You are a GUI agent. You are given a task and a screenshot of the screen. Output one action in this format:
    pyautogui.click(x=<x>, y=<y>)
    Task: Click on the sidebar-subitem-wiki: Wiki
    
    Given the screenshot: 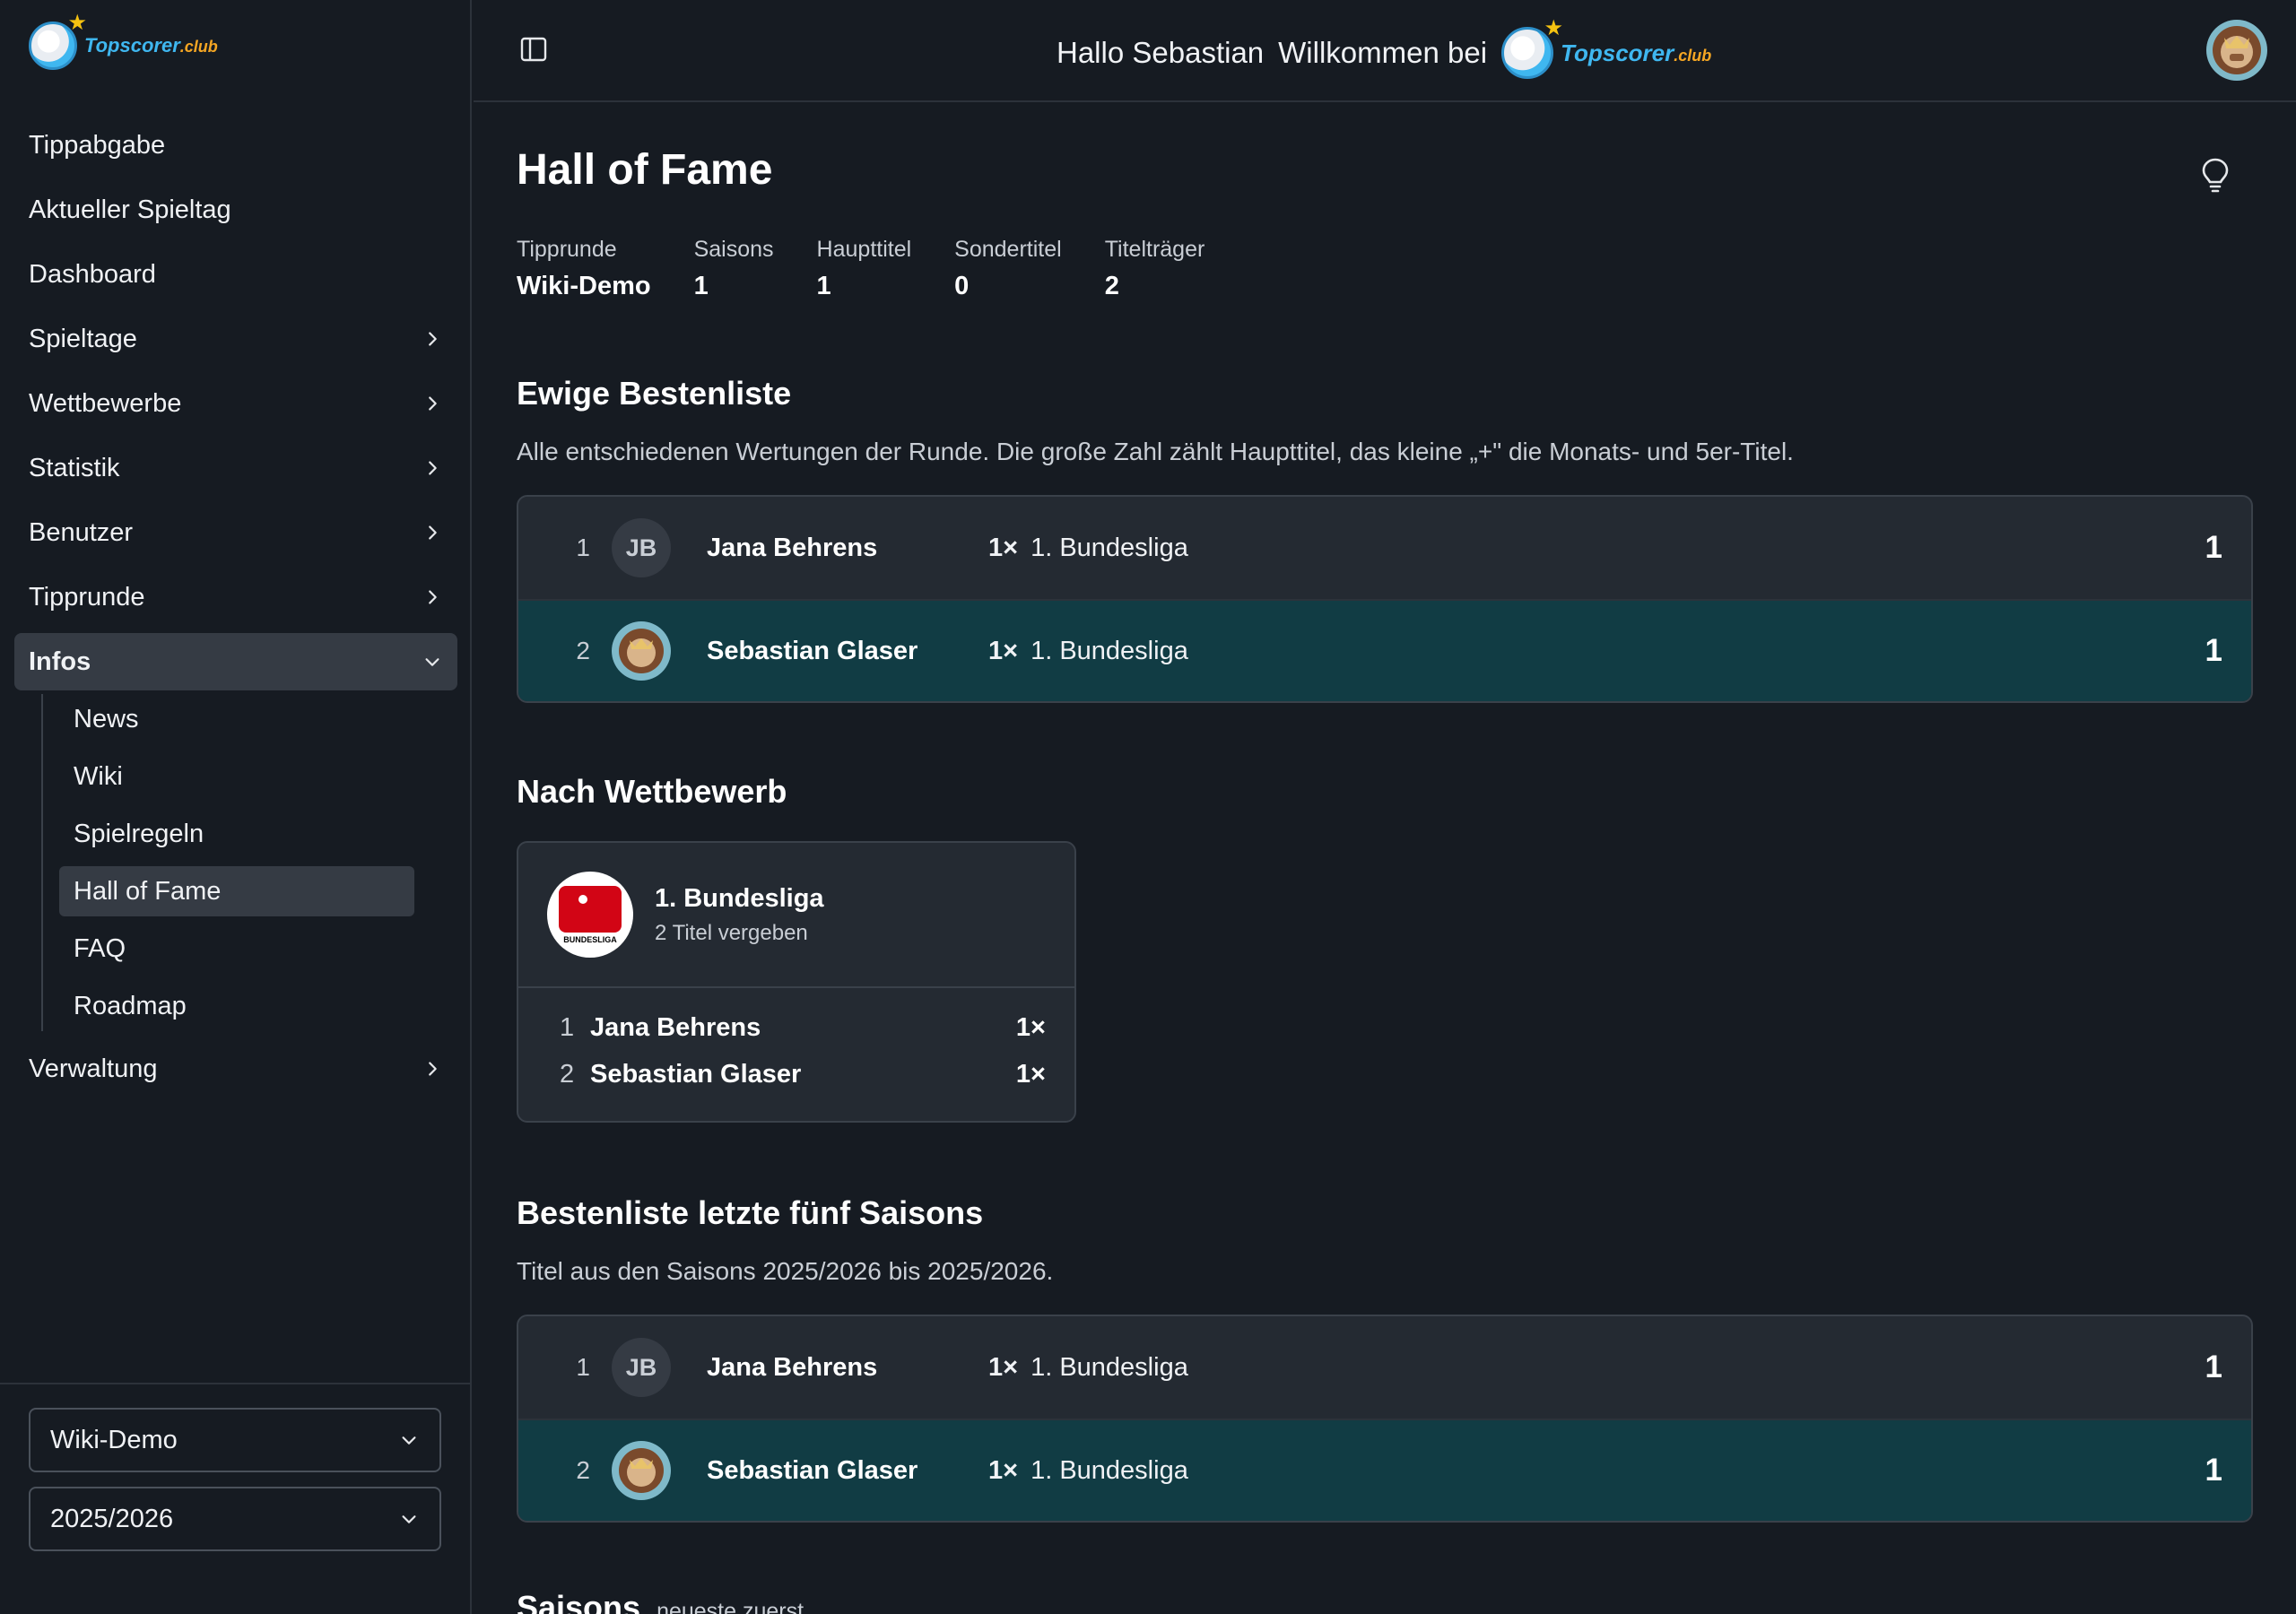 What is the action you would take?
    pyautogui.click(x=236, y=776)
    